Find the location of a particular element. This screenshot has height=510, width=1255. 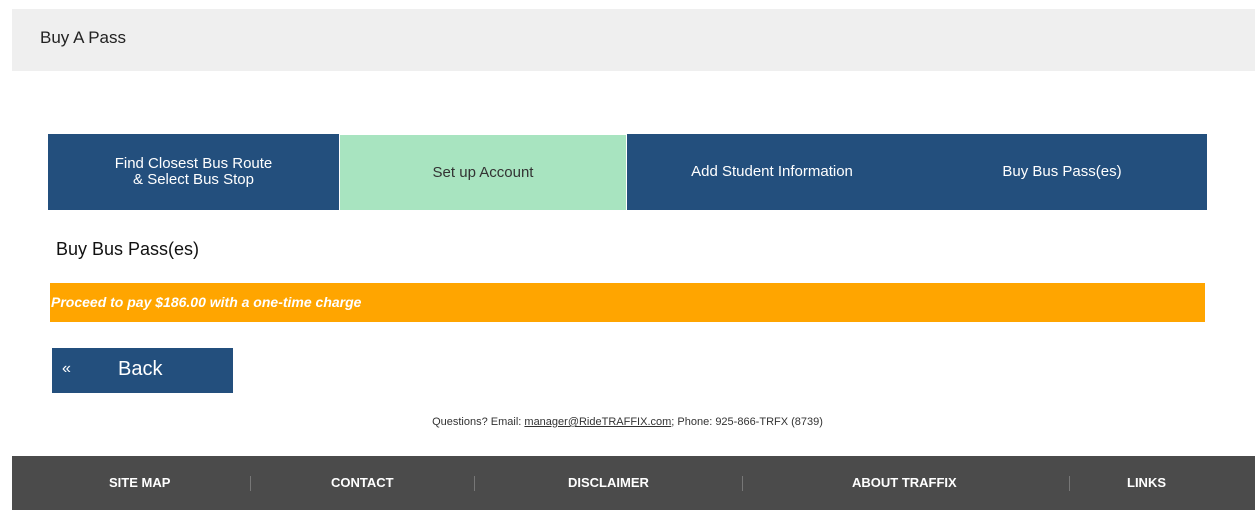

section-title: Buy Bus Pass(es) is located at coordinates (128, 249).